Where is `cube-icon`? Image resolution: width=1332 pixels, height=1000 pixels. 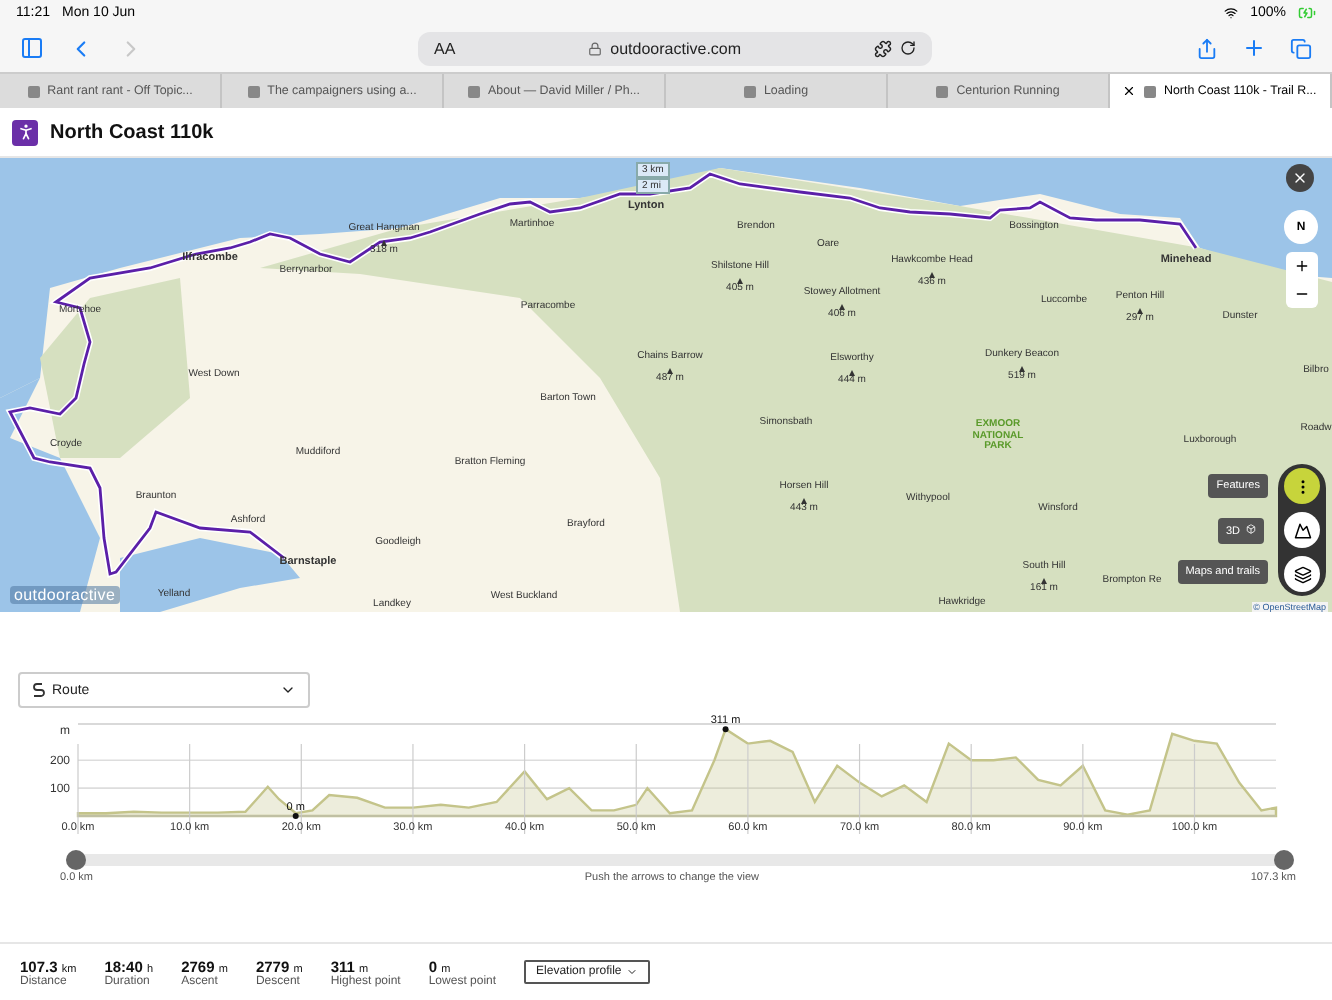
cube-icon is located at coordinates (1251, 529).